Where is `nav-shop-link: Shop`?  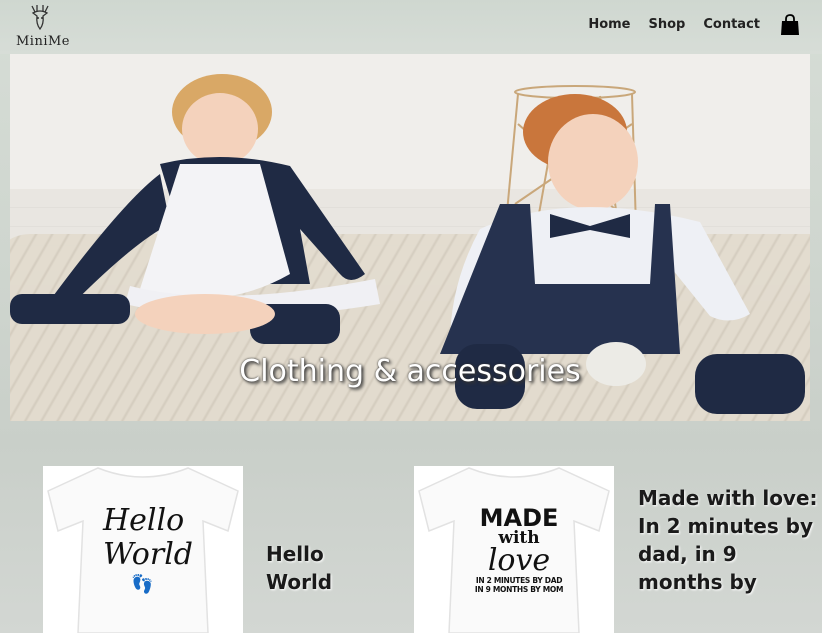 nav-shop-link: Shop is located at coordinates (667, 24).